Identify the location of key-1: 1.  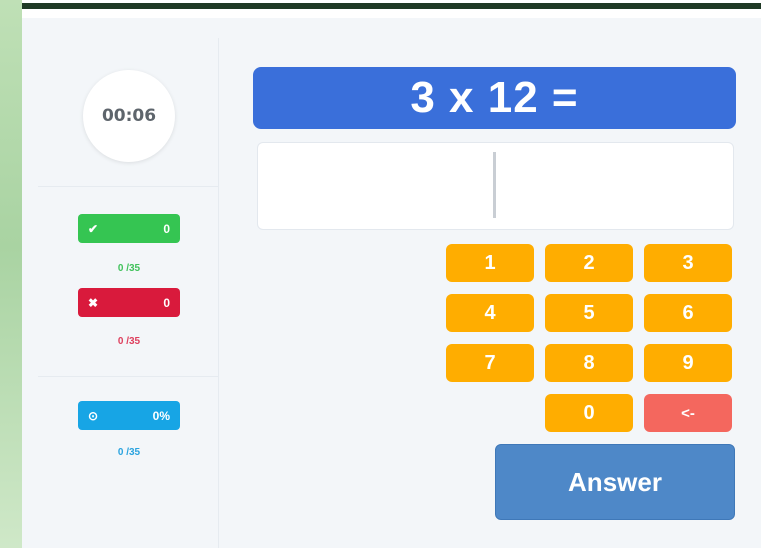
(490, 263).